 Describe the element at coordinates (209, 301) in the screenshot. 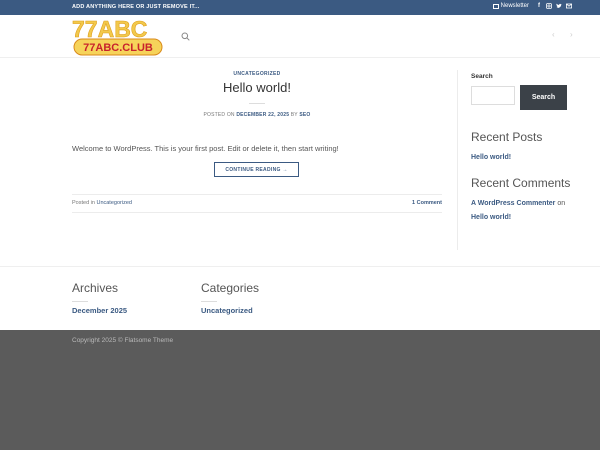

I see `categories-divider` at that location.